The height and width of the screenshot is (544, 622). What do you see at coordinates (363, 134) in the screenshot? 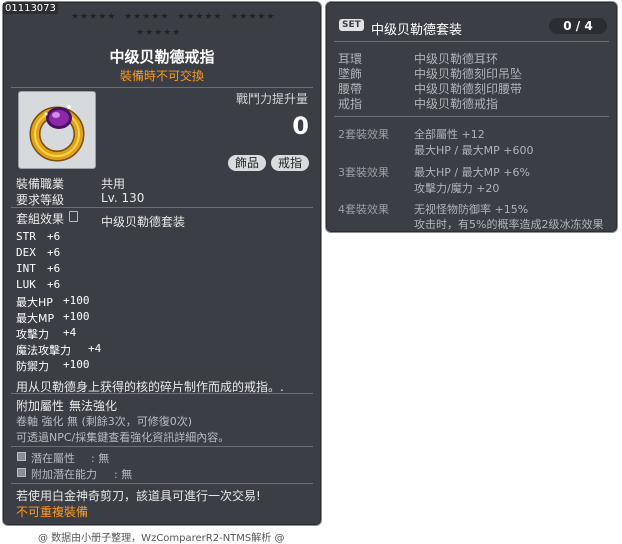
I see `set-bonus-label: 2套裝效果` at bounding box center [363, 134].